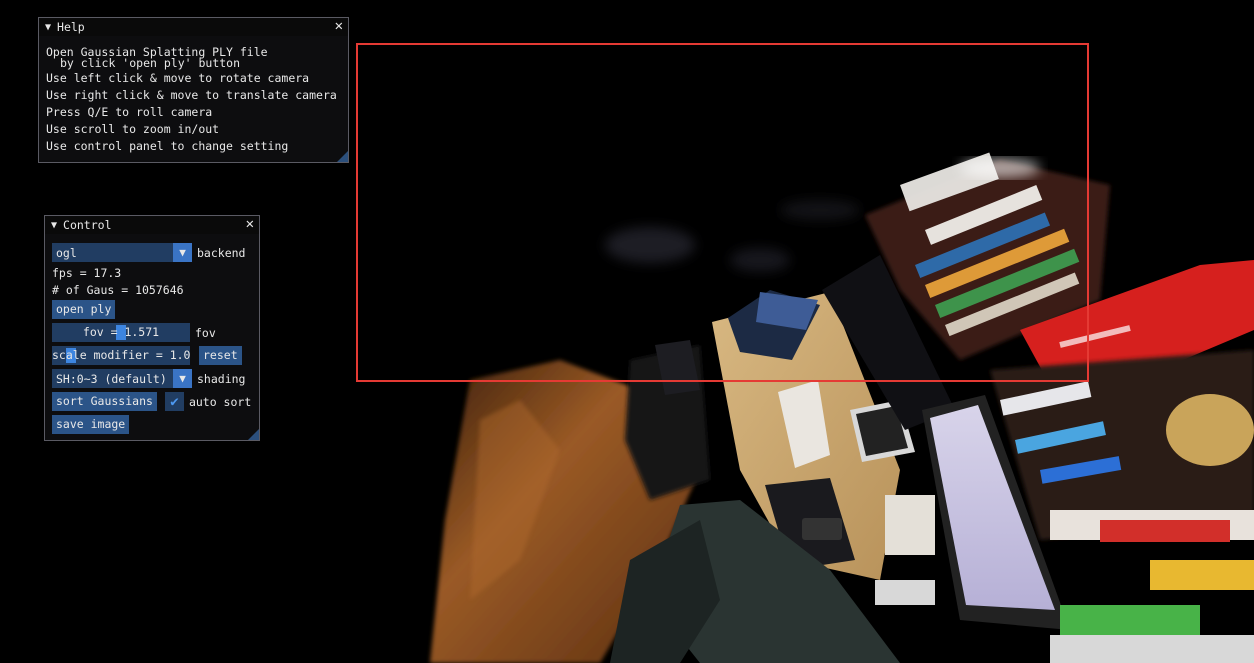 This screenshot has width=1254, height=663. Describe the element at coordinates (91, 424) in the screenshot. I see `save-image-button: save image` at that location.